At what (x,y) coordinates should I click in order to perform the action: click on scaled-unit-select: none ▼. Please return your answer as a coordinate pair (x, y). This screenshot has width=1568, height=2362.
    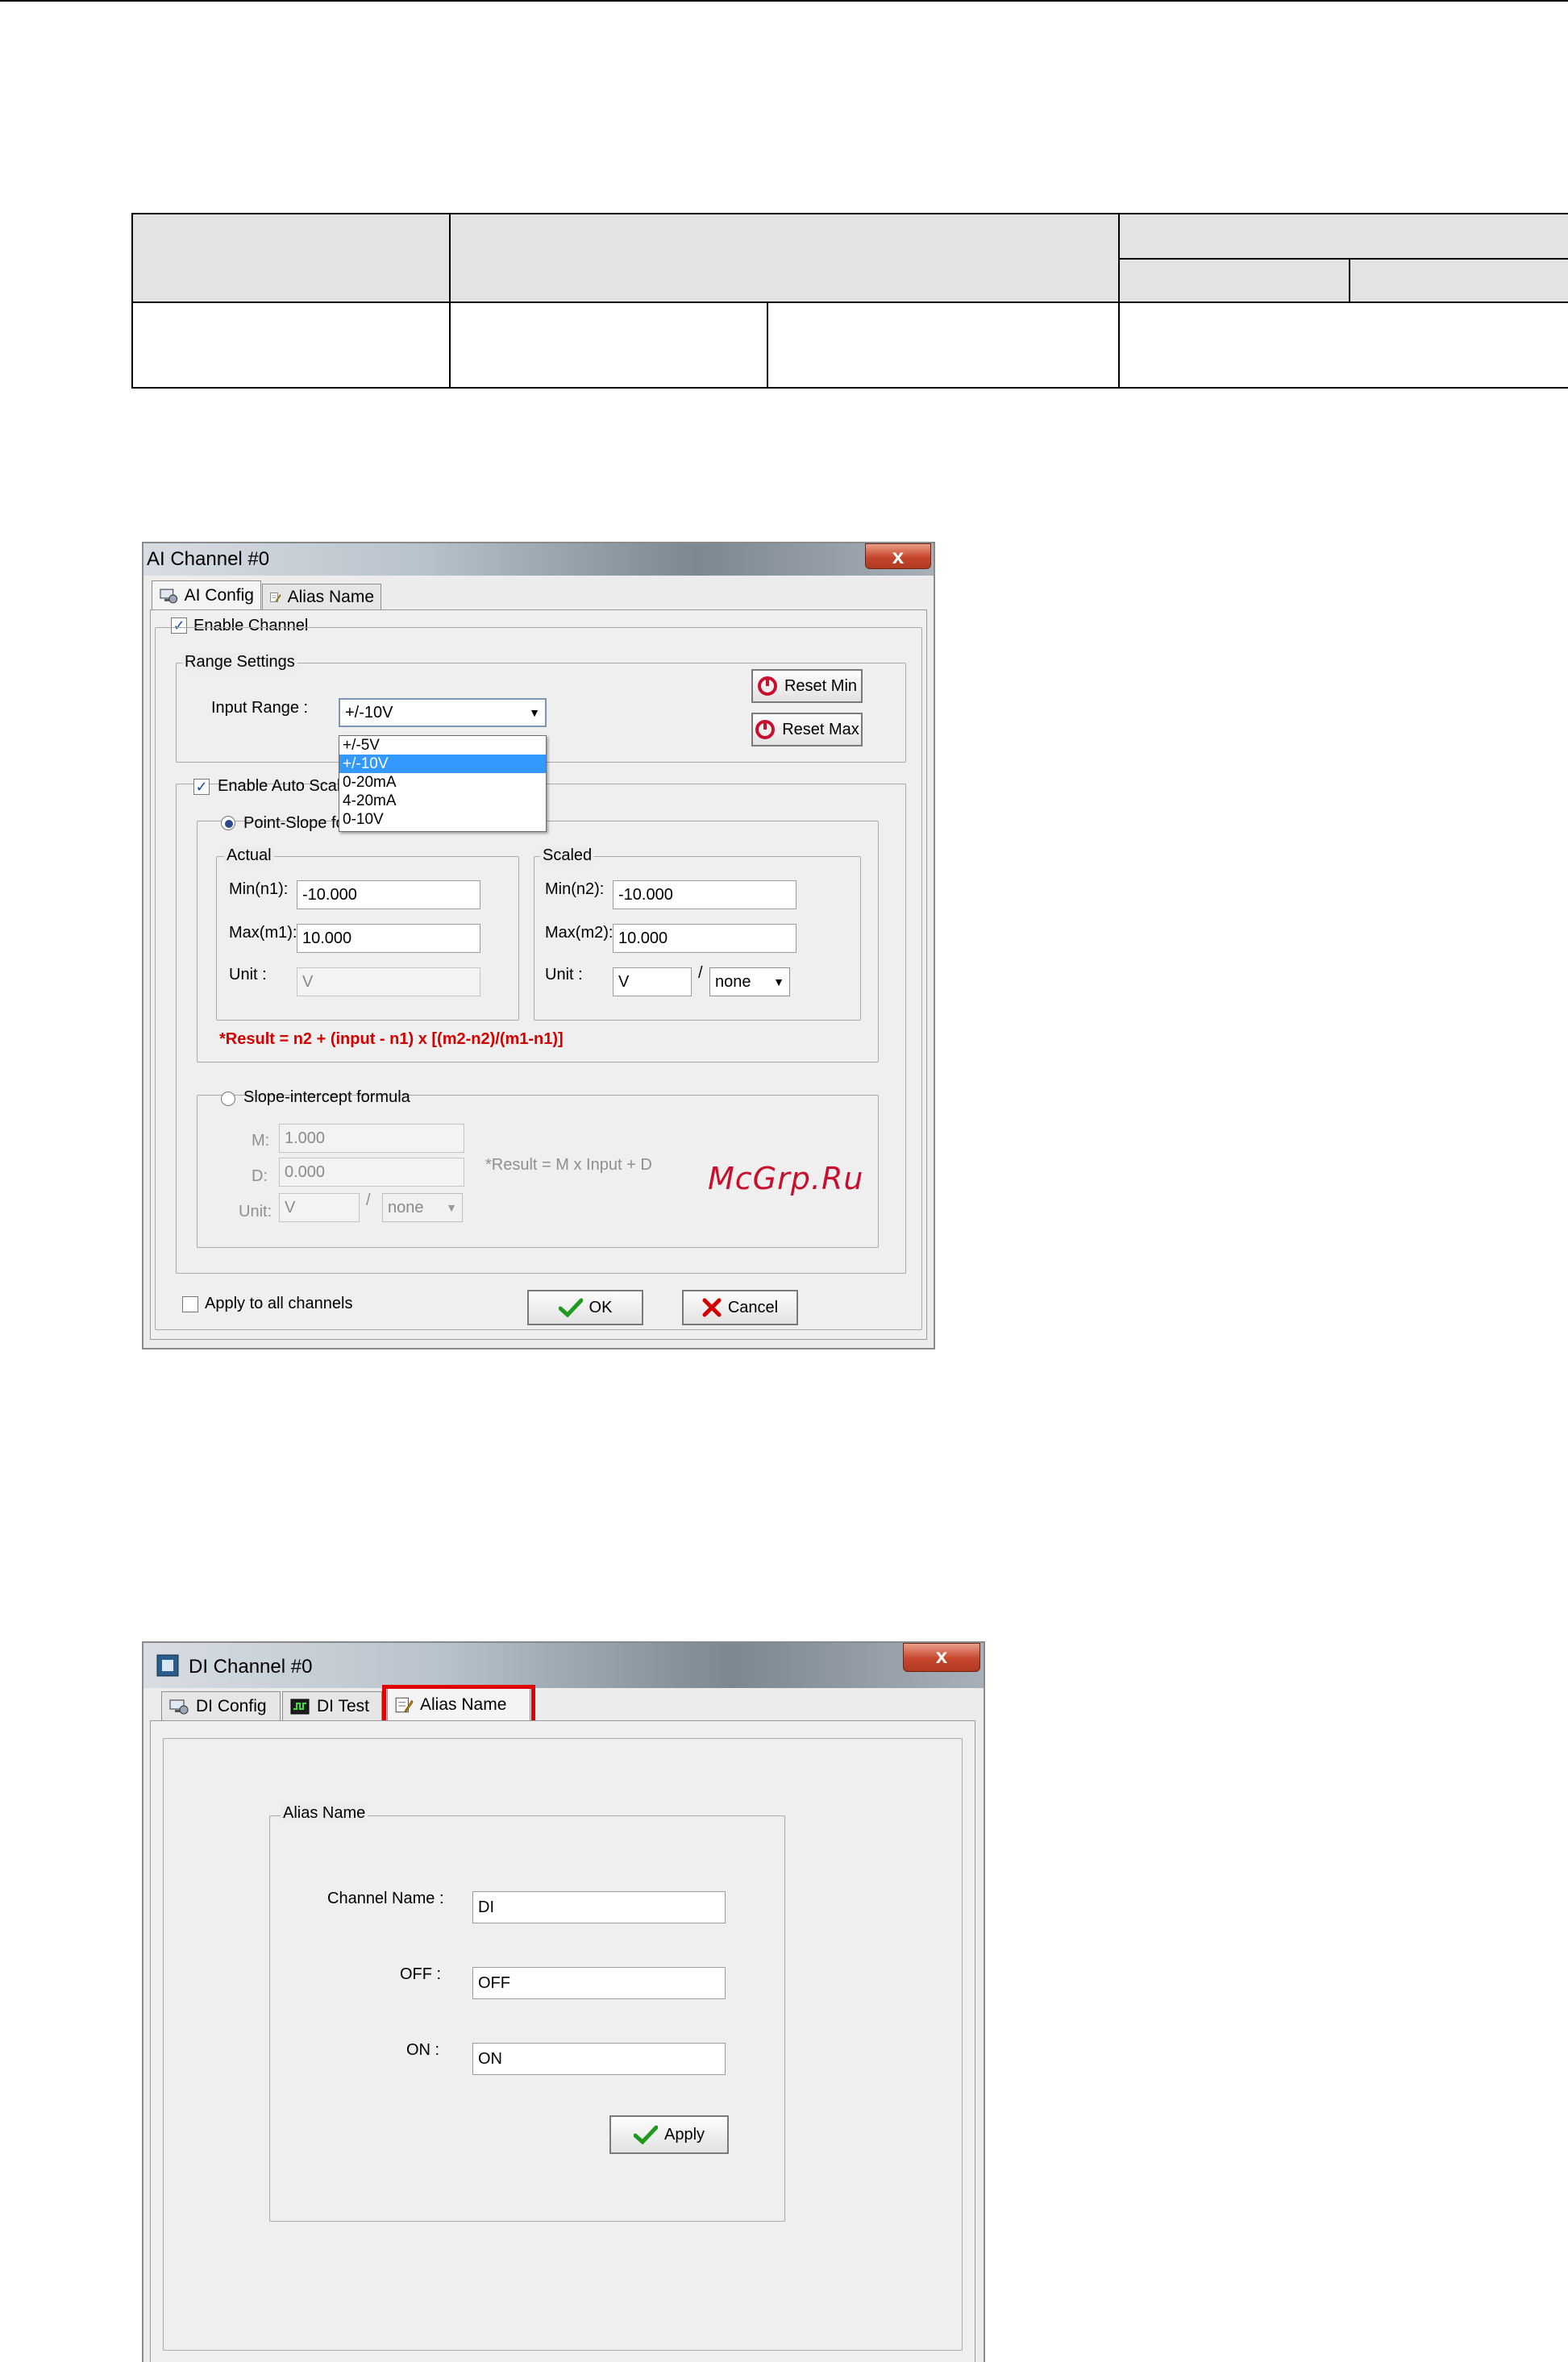
    Looking at the image, I should click on (749, 981).